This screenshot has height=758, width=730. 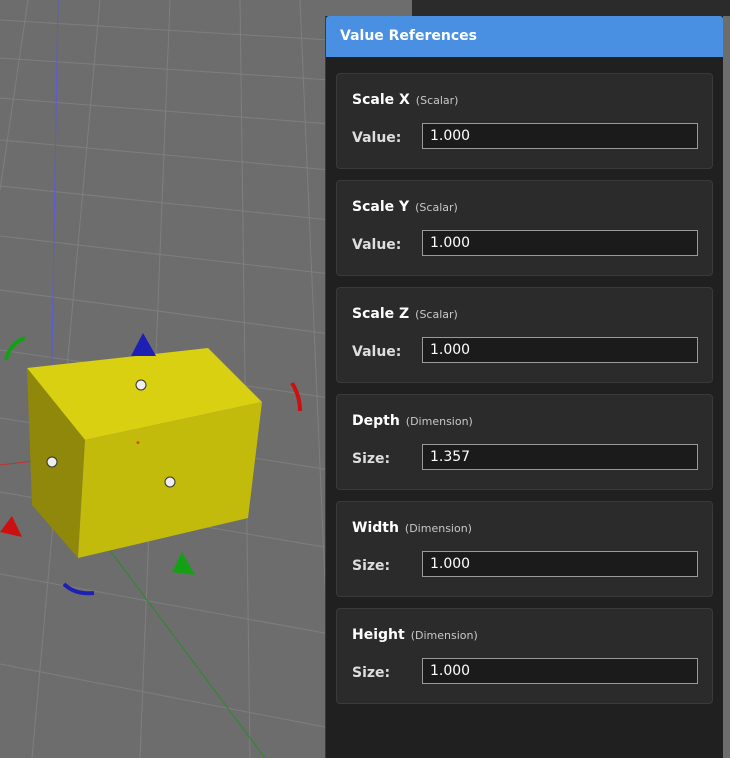 What do you see at coordinates (524, 442) in the screenshot?
I see `parameter-card-depth: Depth (Dimension) Size:` at bounding box center [524, 442].